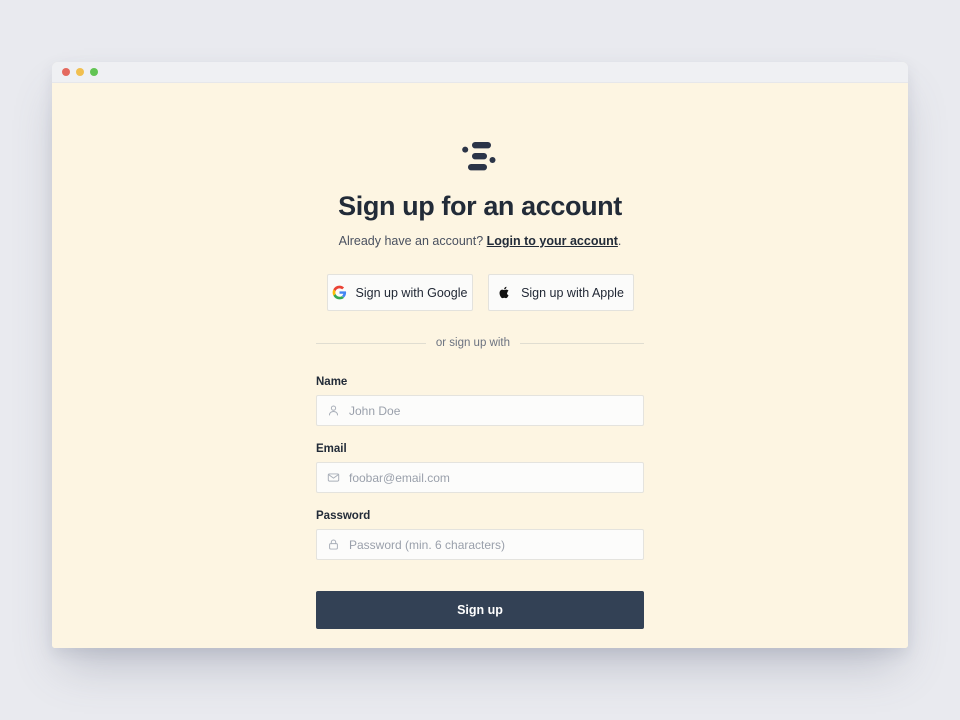  What do you see at coordinates (412, 241) in the screenshot?
I see `login-prompt-text: Already have an account?` at bounding box center [412, 241].